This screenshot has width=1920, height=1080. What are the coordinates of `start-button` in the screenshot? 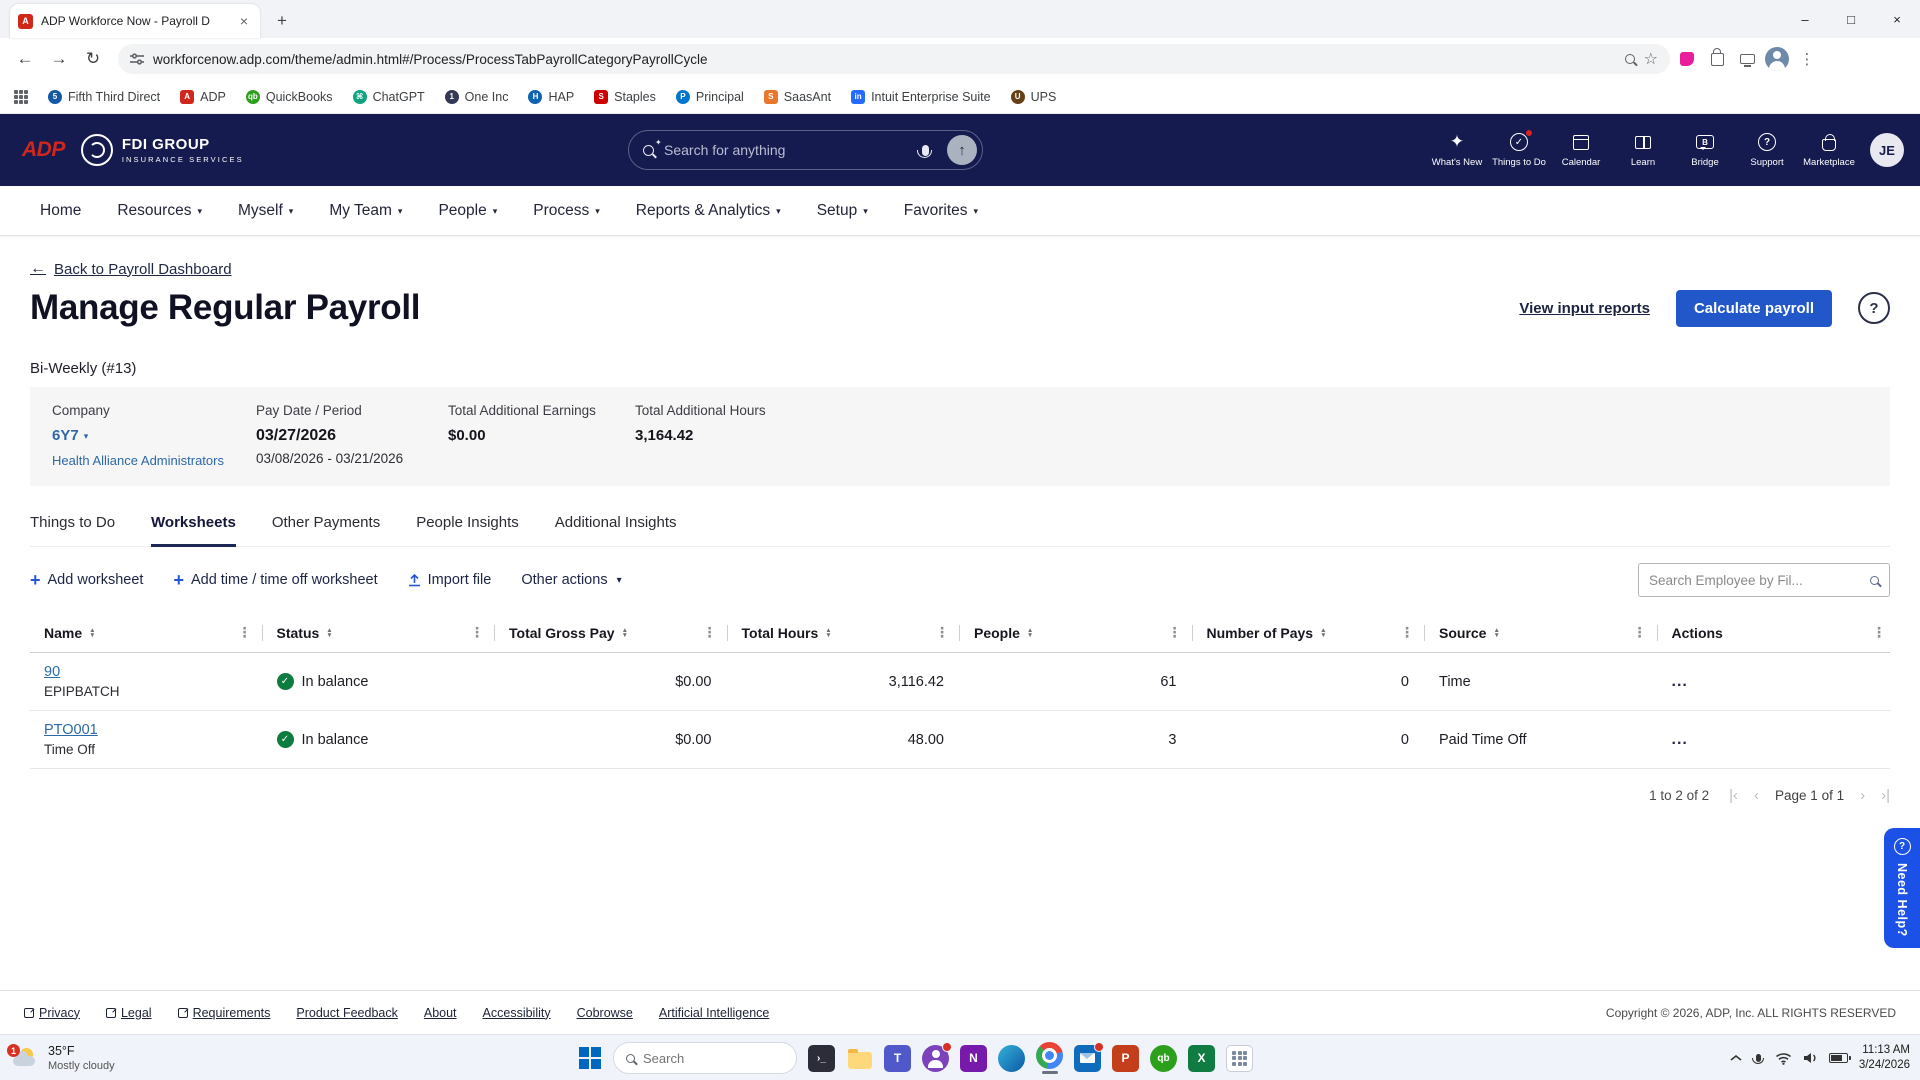 It's located at (590, 1058).